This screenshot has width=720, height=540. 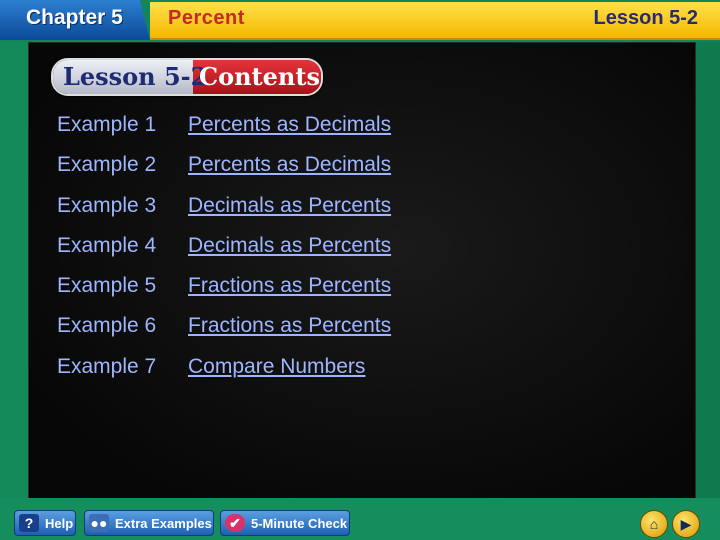 What do you see at coordinates (645, 18) in the screenshot?
I see `lesson-label: Lesson 5-2` at bounding box center [645, 18].